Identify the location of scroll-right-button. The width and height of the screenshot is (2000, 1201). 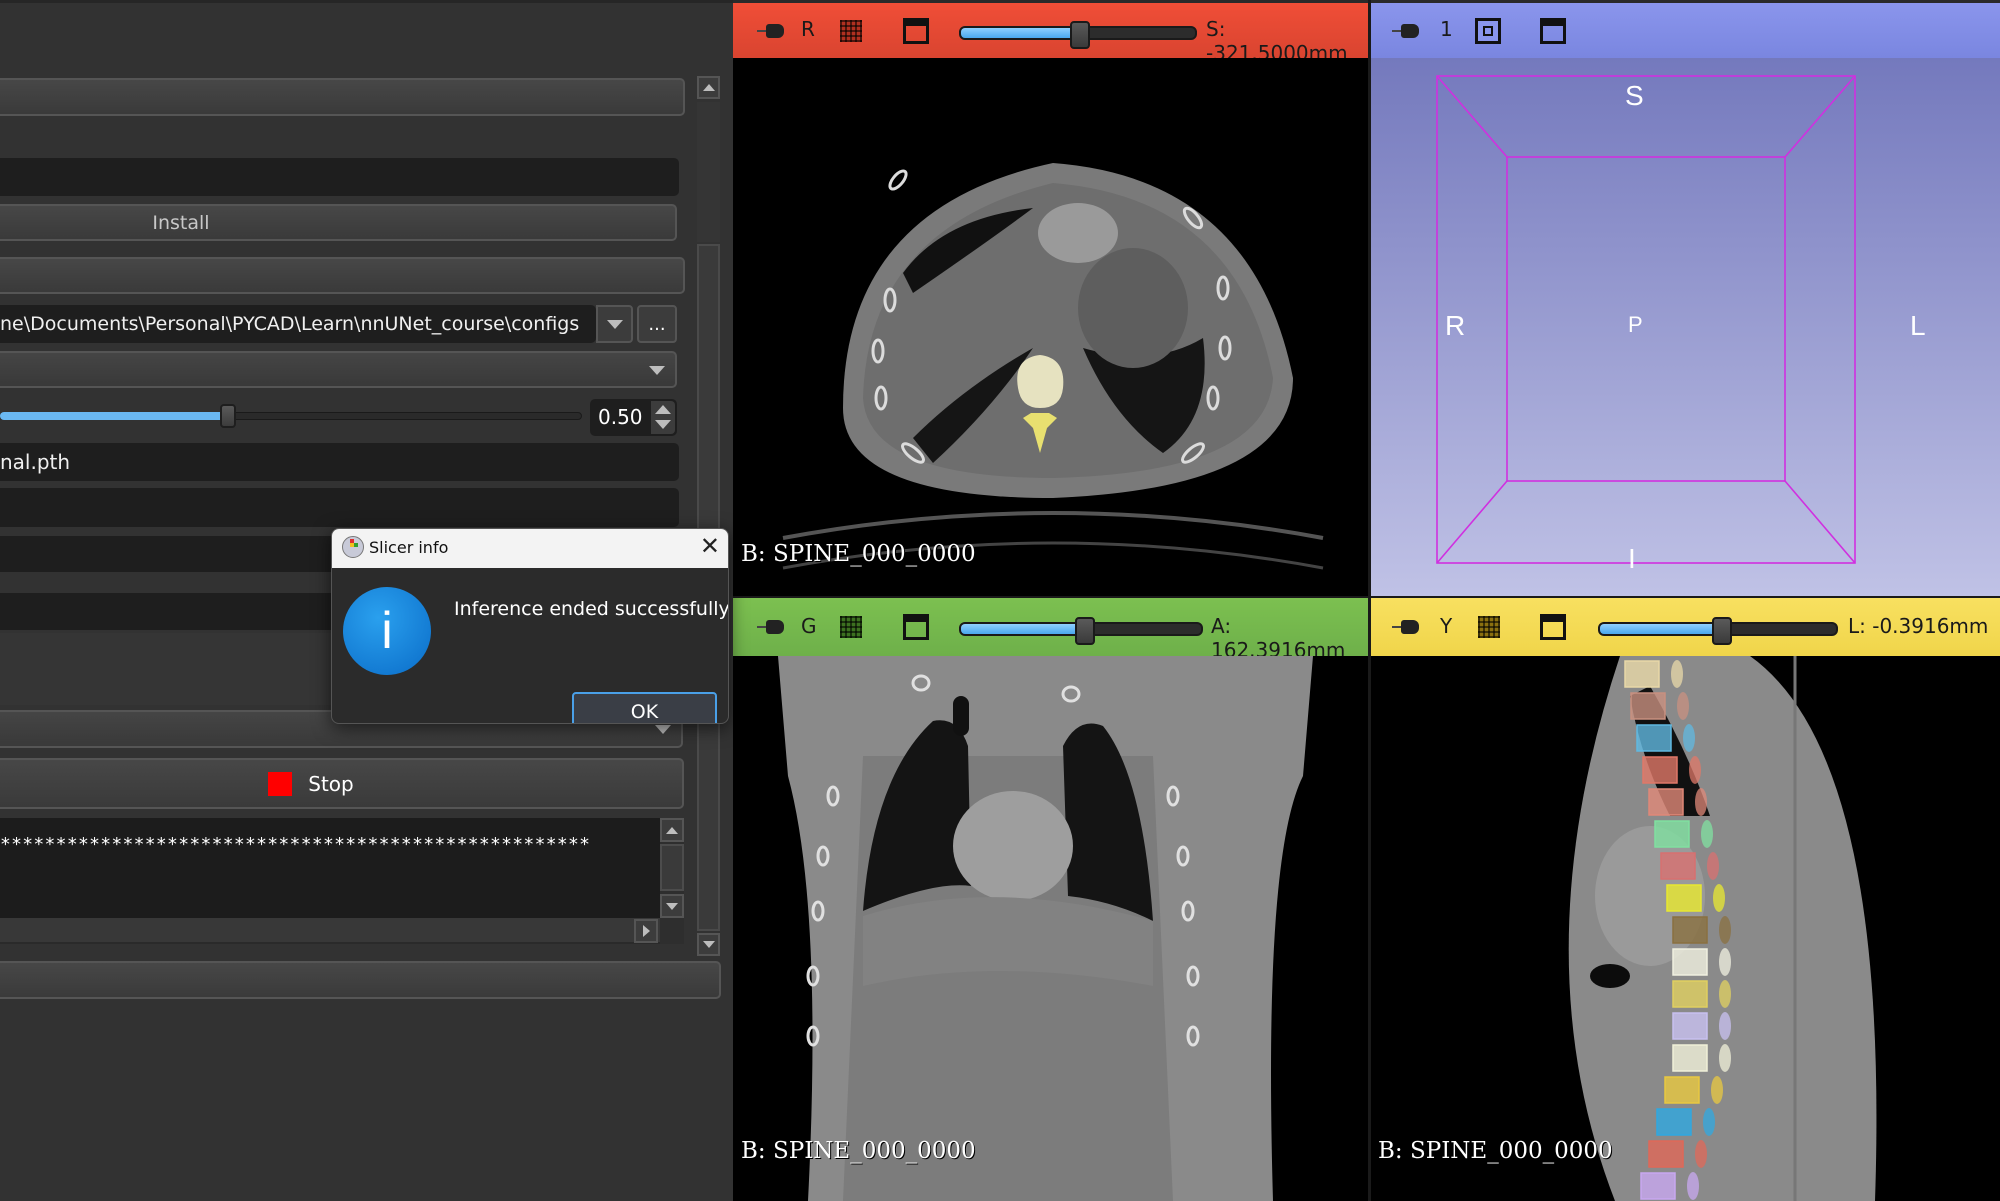
(646, 931).